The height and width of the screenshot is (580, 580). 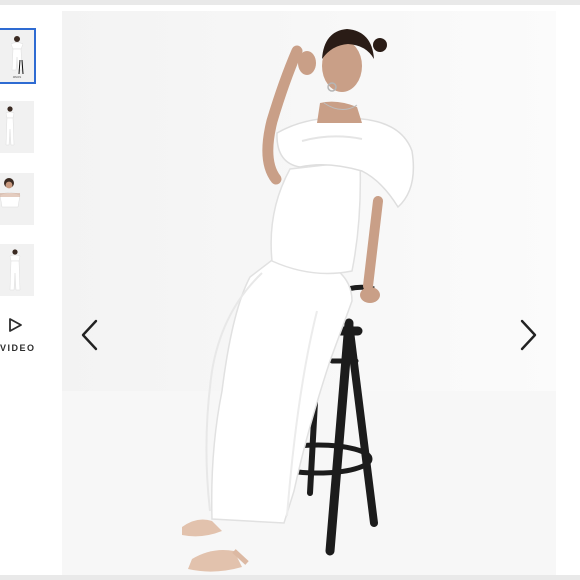 I want to click on video-label: VIDEO, so click(x=18, y=348).